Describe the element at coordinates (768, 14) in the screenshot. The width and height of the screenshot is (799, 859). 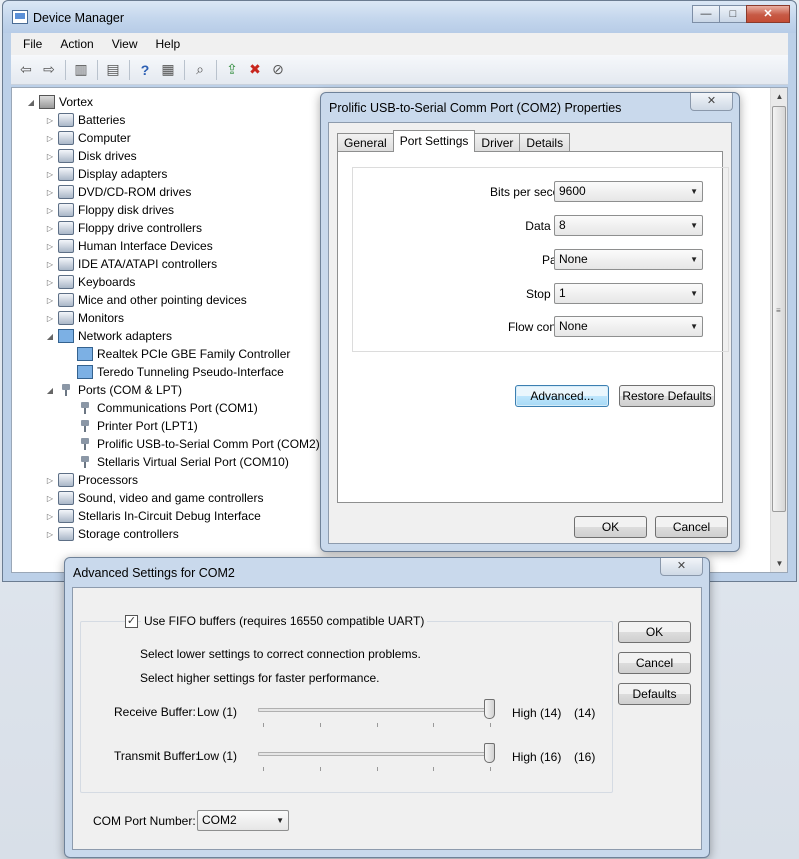
I see `close-button: ✕` at that location.